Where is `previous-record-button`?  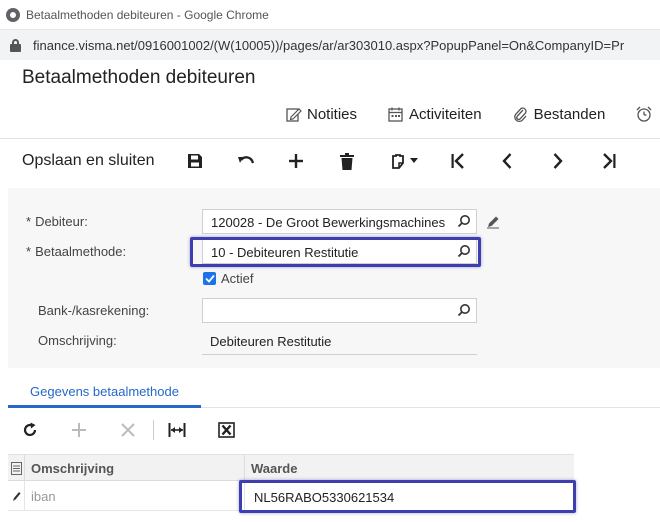
previous-record-button is located at coordinates (507, 161).